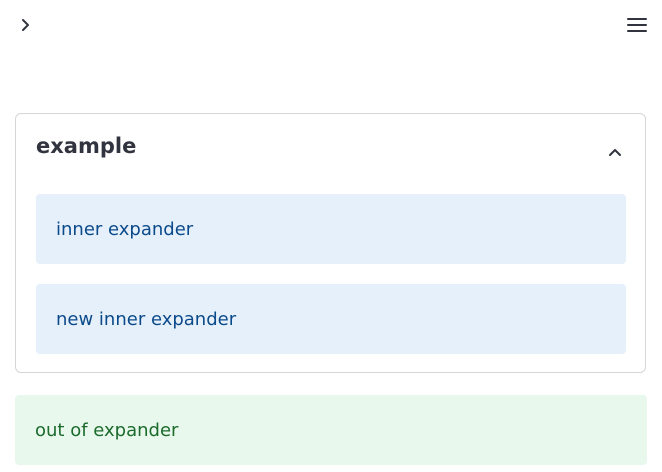  I want to click on sidebar-toggle-button, so click(26, 25).